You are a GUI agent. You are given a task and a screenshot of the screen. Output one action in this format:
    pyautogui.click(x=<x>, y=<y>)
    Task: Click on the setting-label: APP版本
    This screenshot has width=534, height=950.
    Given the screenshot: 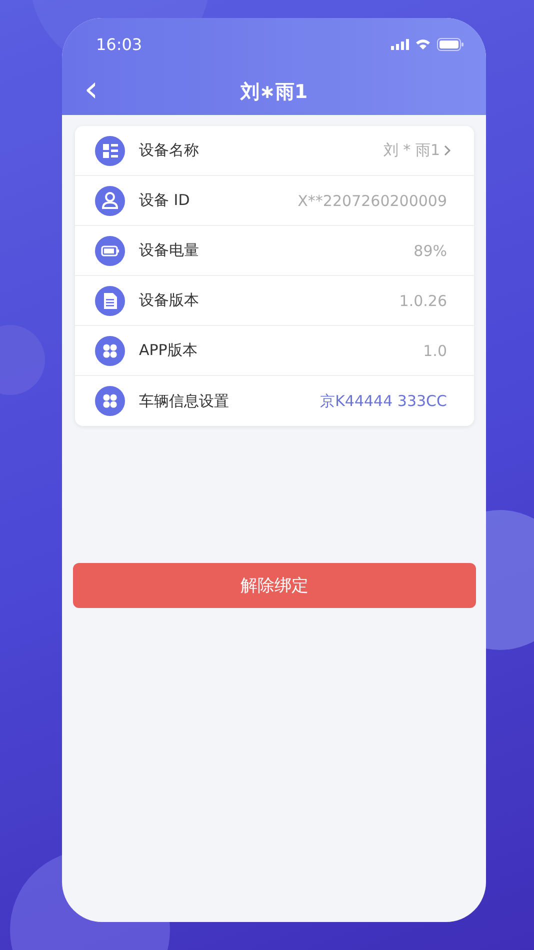 What is the action you would take?
    pyautogui.click(x=168, y=350)
    